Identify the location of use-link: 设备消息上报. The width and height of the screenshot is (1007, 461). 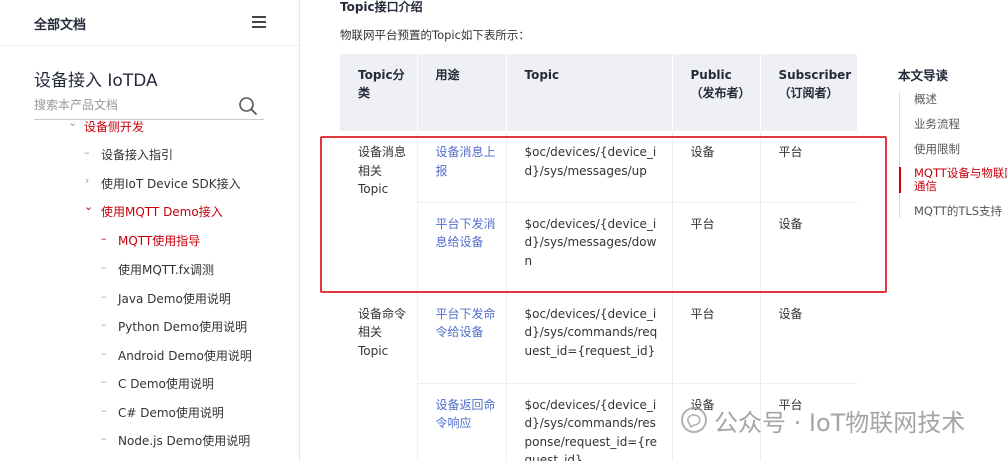
(462, 167).